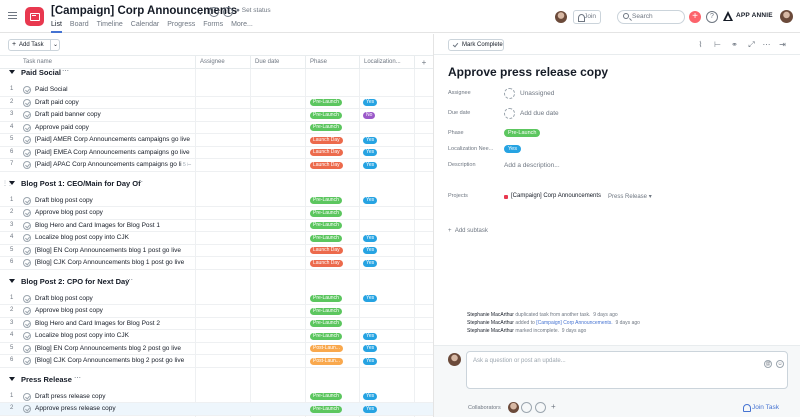 Image resolution: width=800 pixels, height=417 pixels. What do you see at coordinates (700, 44) in the screenshot?
I see `attachment-icon: ⌇` at bounding box center [700, 44].